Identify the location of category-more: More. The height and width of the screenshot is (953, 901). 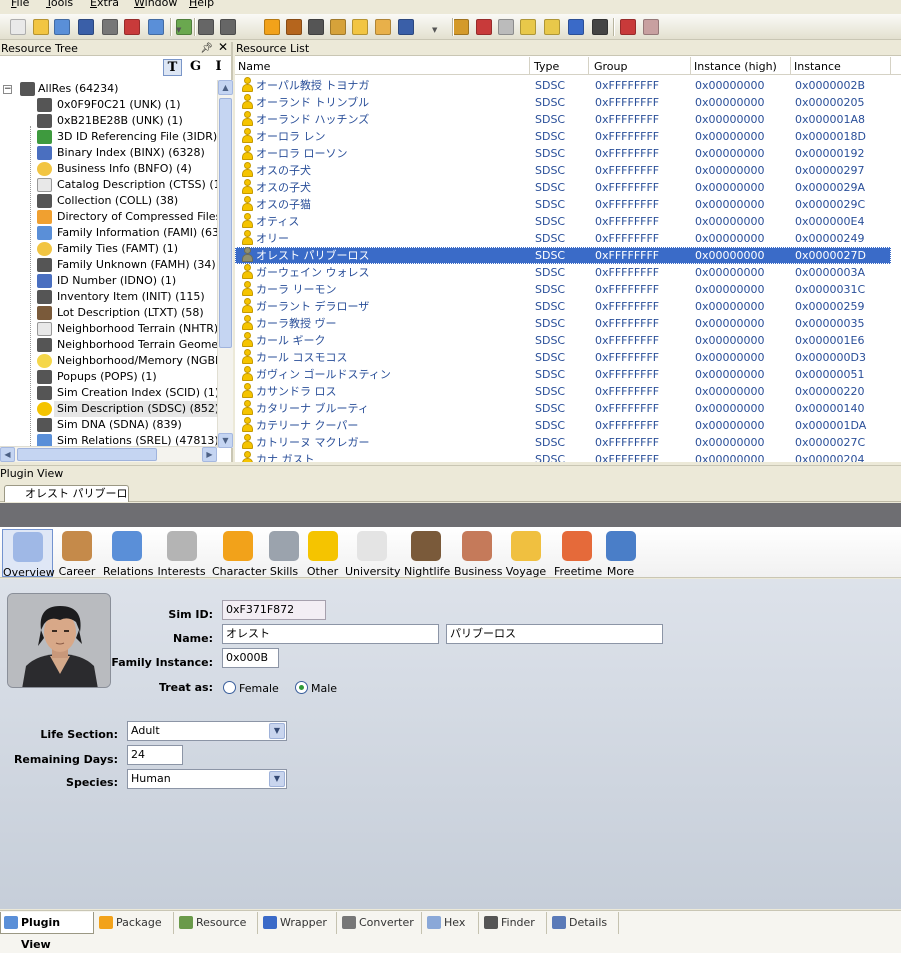
(620, 553).